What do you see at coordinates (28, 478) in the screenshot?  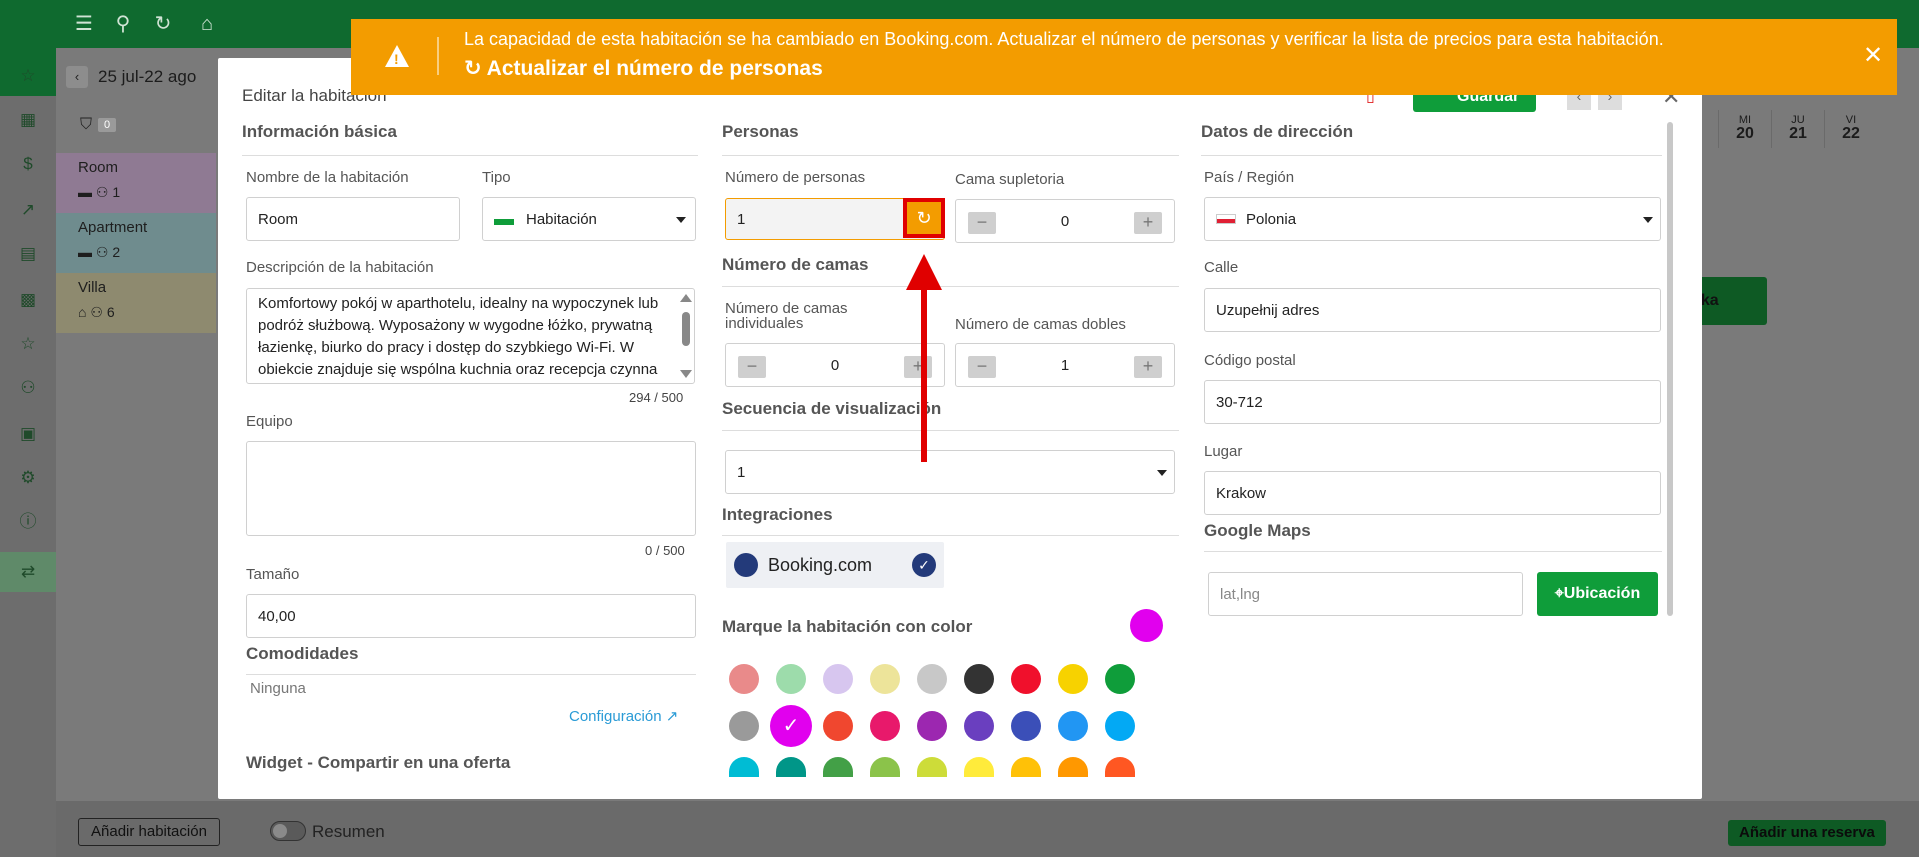 I see `gear-icon: ⚙` at bounding box center [28, 478].